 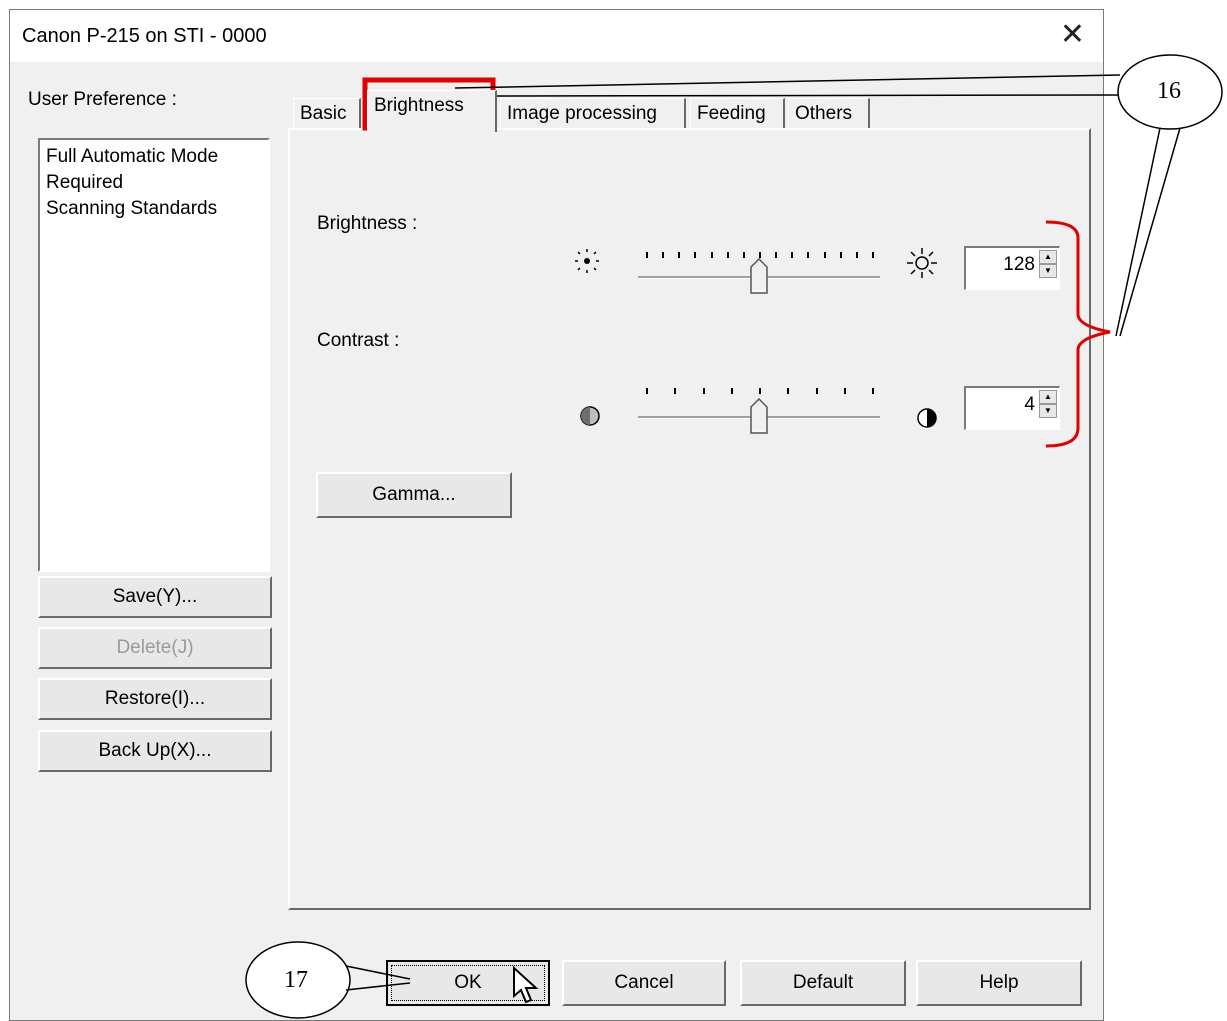 I want to click on callout-16-leader-top, so click(x=787, y=81).